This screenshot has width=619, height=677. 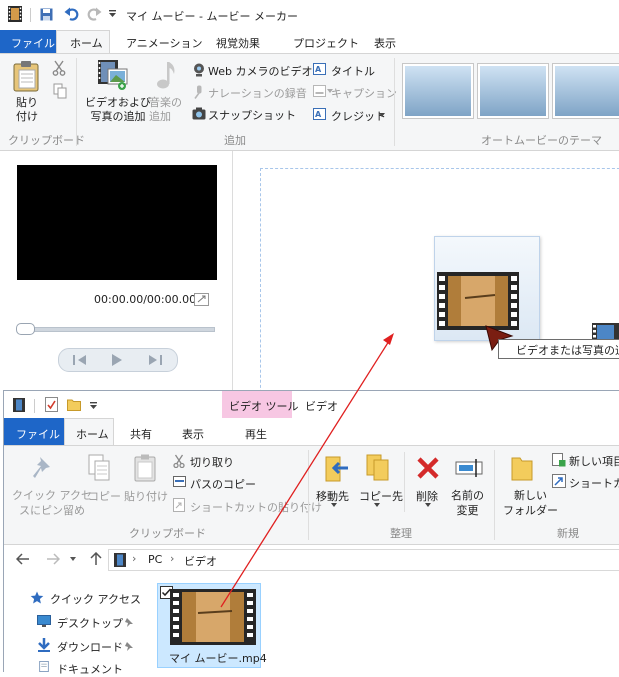 I want to click on new-folder-icon, so click(x=522, y=468).